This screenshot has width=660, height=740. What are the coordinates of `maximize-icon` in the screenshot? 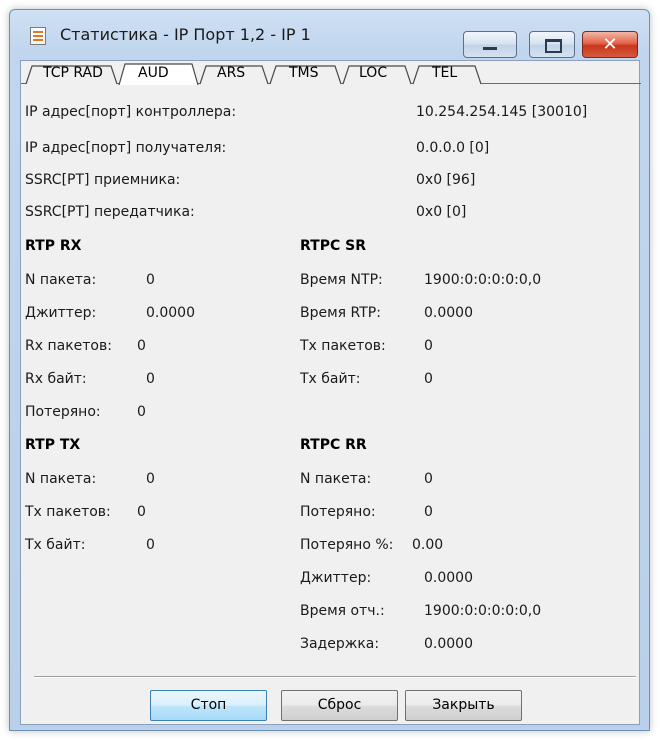 It's located at (553, 46).